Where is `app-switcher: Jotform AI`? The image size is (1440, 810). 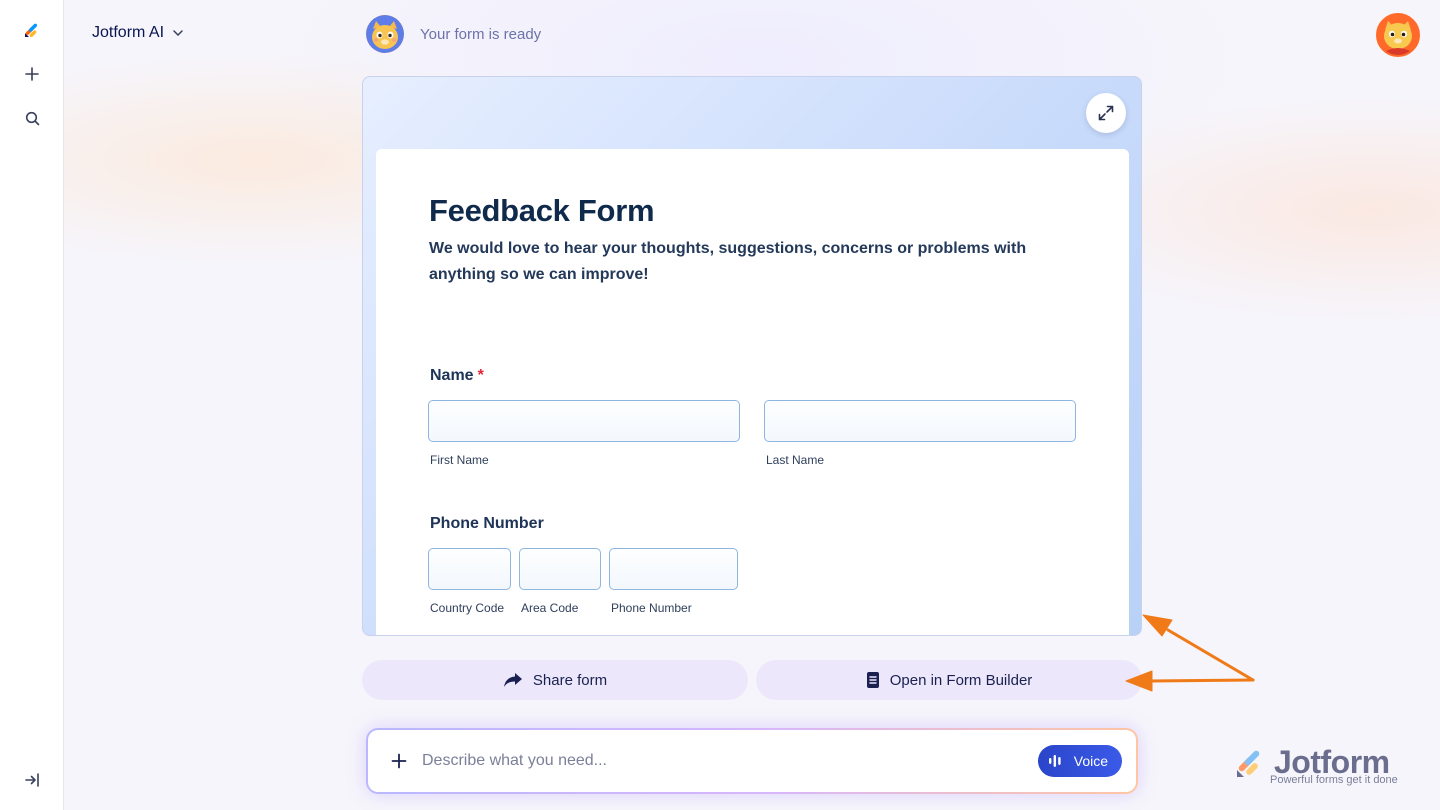
app-switcher: Jotform AI is located at coordinates (139, 33).